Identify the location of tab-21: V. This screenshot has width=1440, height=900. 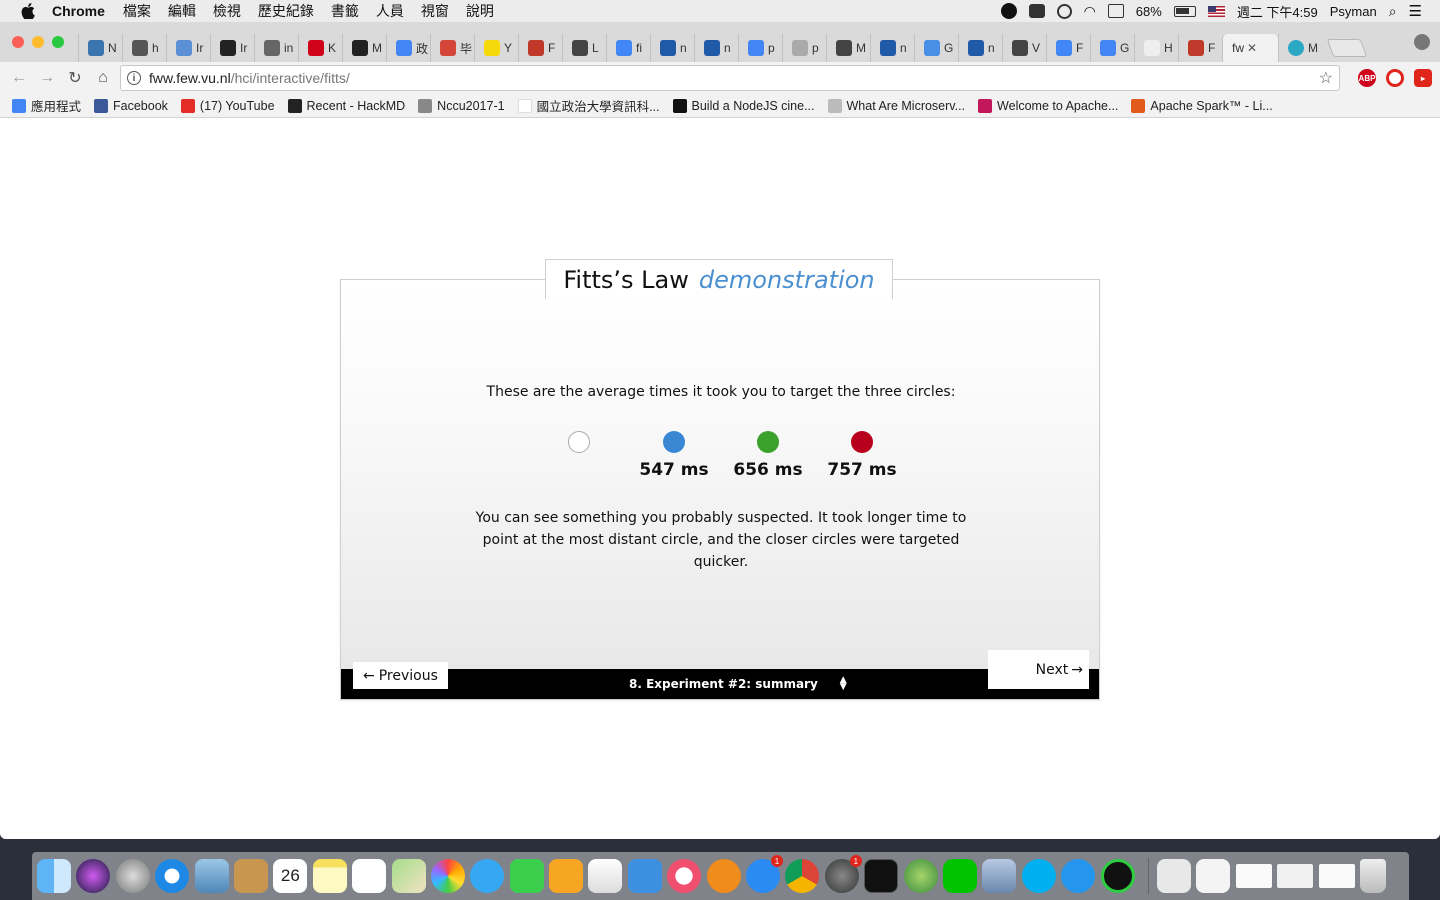
(1024, 48).